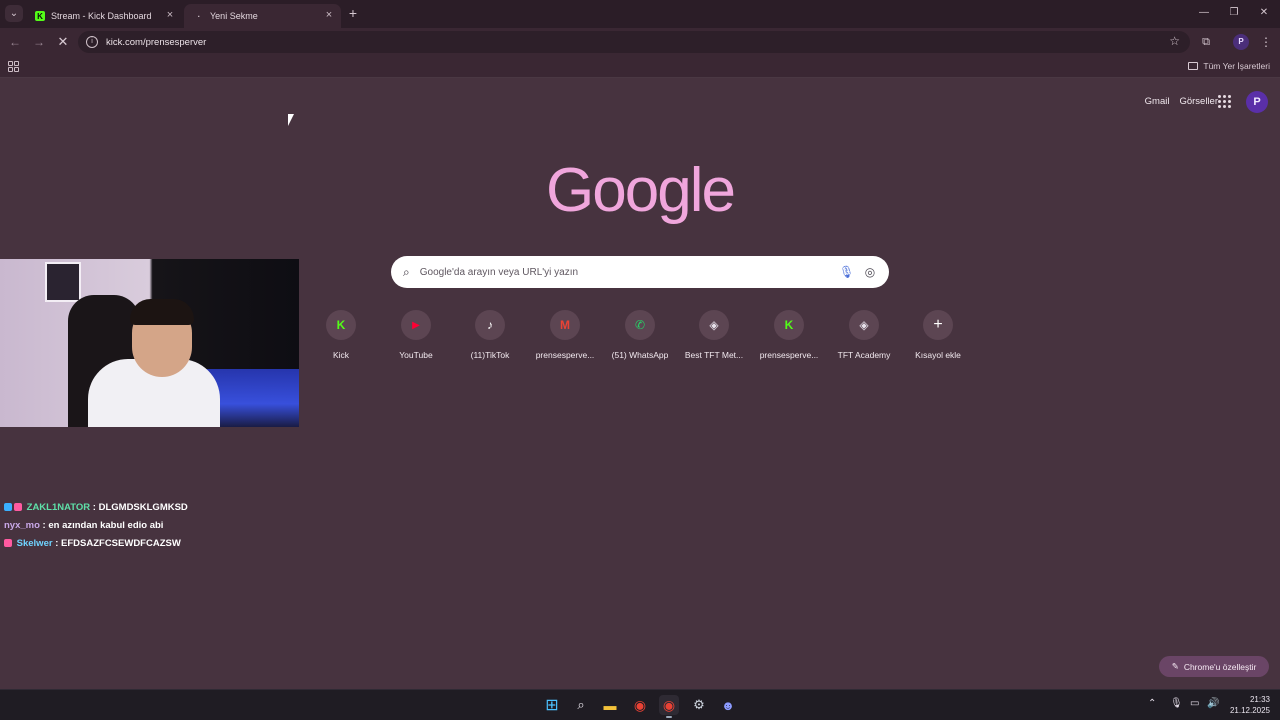 Image resolution: width=1280 pixels, height=720 pixels. I want to click on clock-date: 21.12.2025, so click(1249, 710).